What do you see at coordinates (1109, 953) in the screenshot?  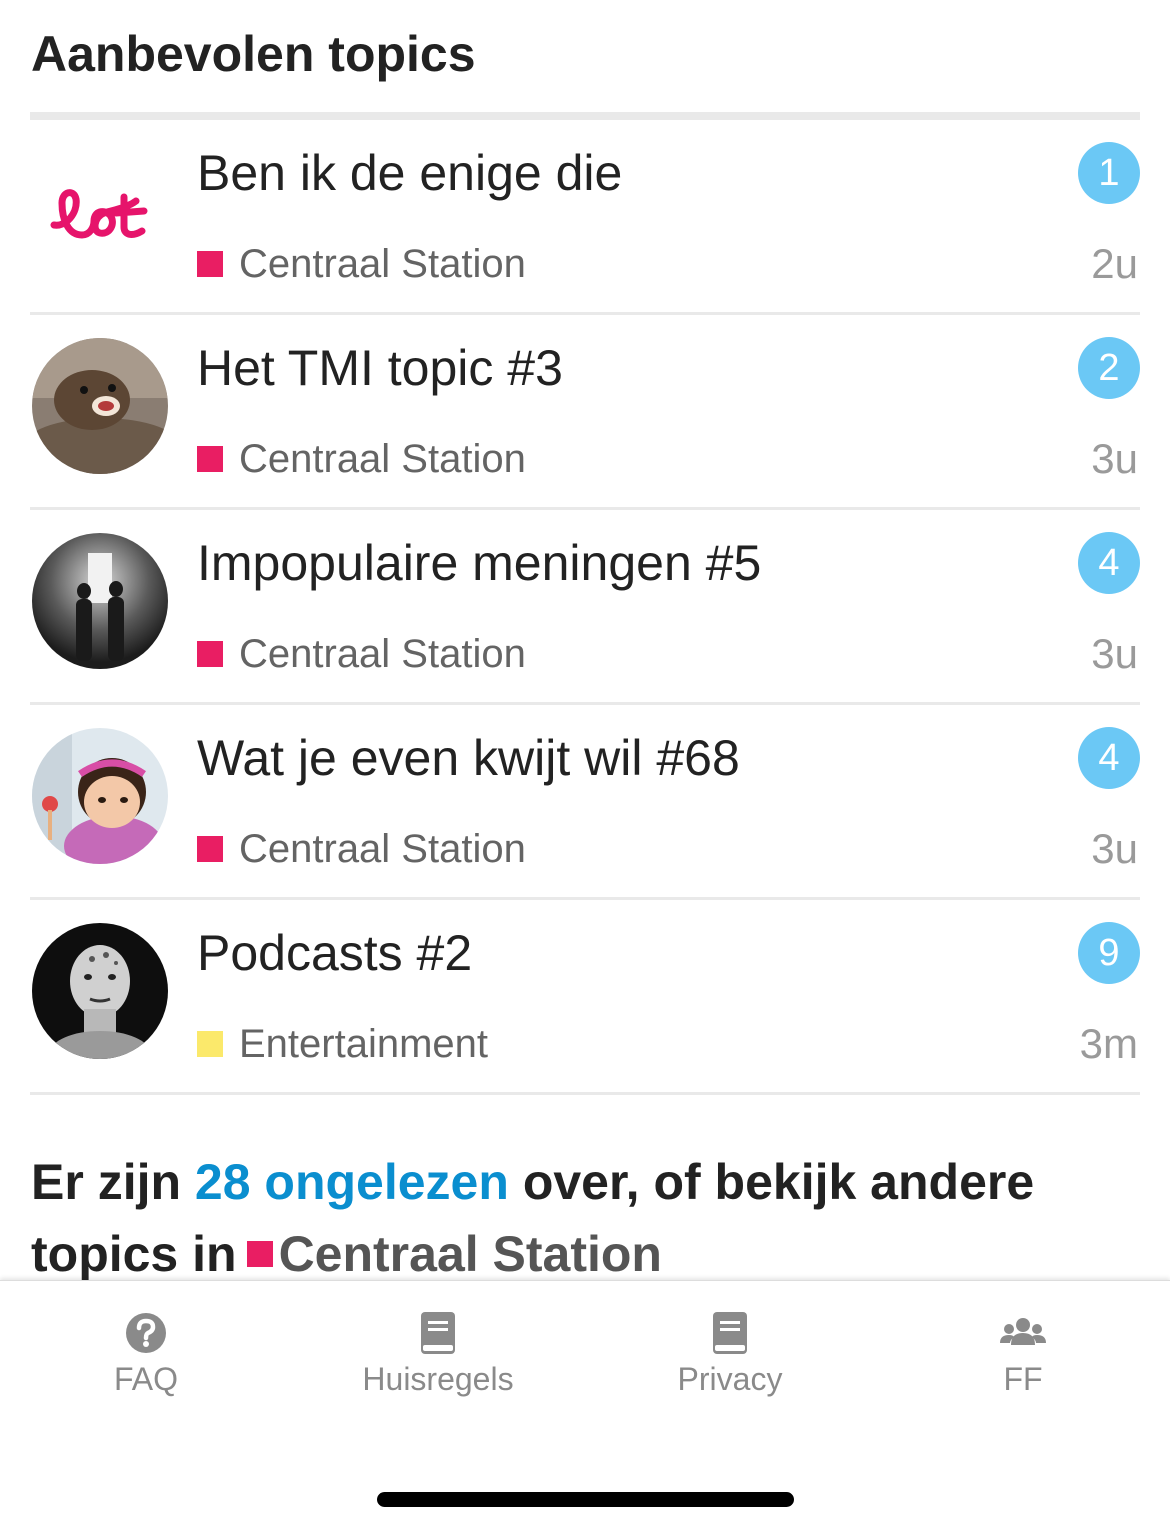 I see `unread-count-badge: 9` at bounding box center [1109, 953].